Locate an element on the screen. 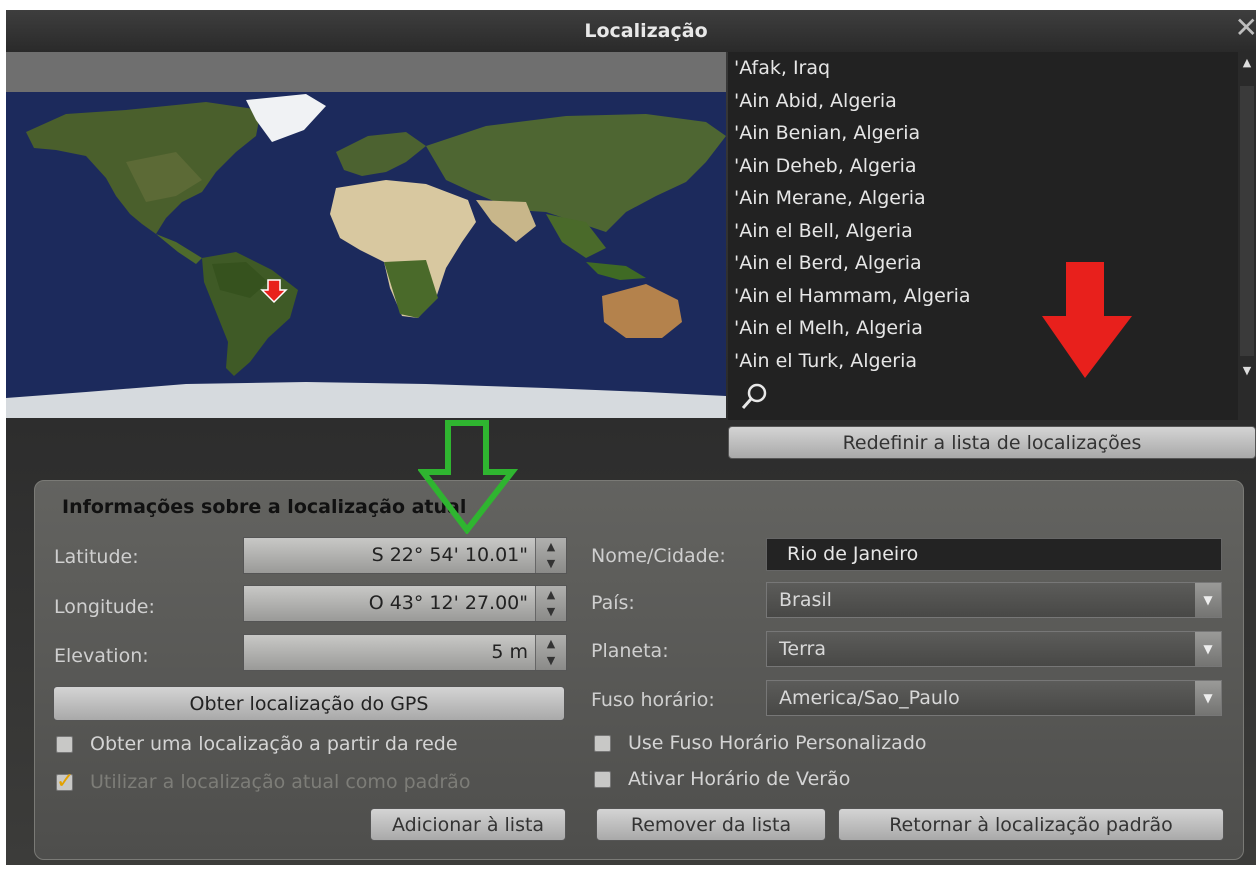 This screenshot has width=1256, height=870. green-arrow-annotation is located at coordinates (468, 477).